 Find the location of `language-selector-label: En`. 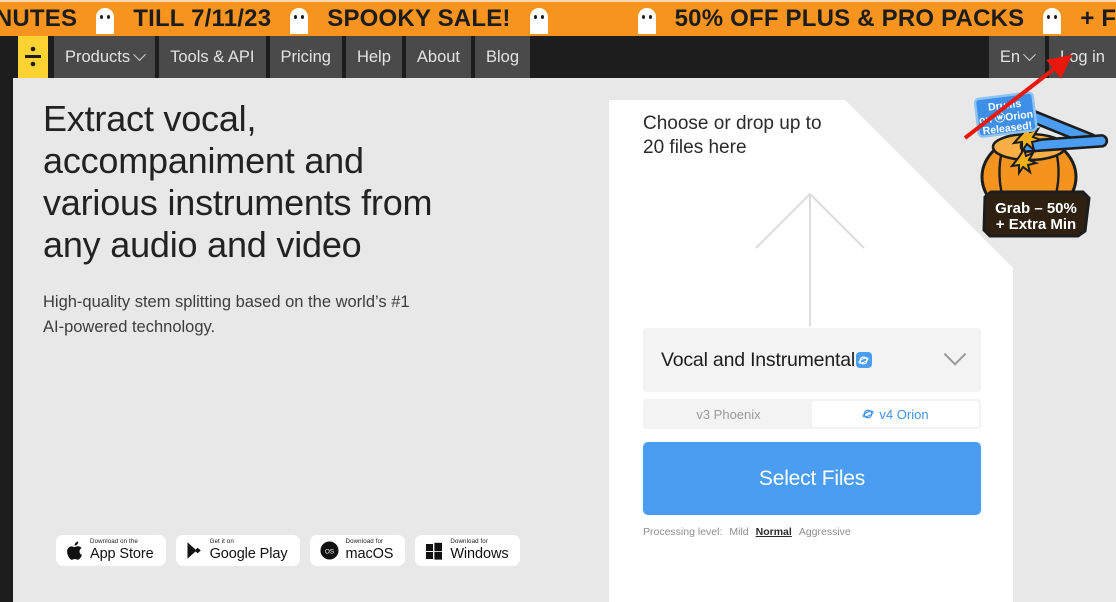

language-selector-label: En is located at coordinates (1010, 56).